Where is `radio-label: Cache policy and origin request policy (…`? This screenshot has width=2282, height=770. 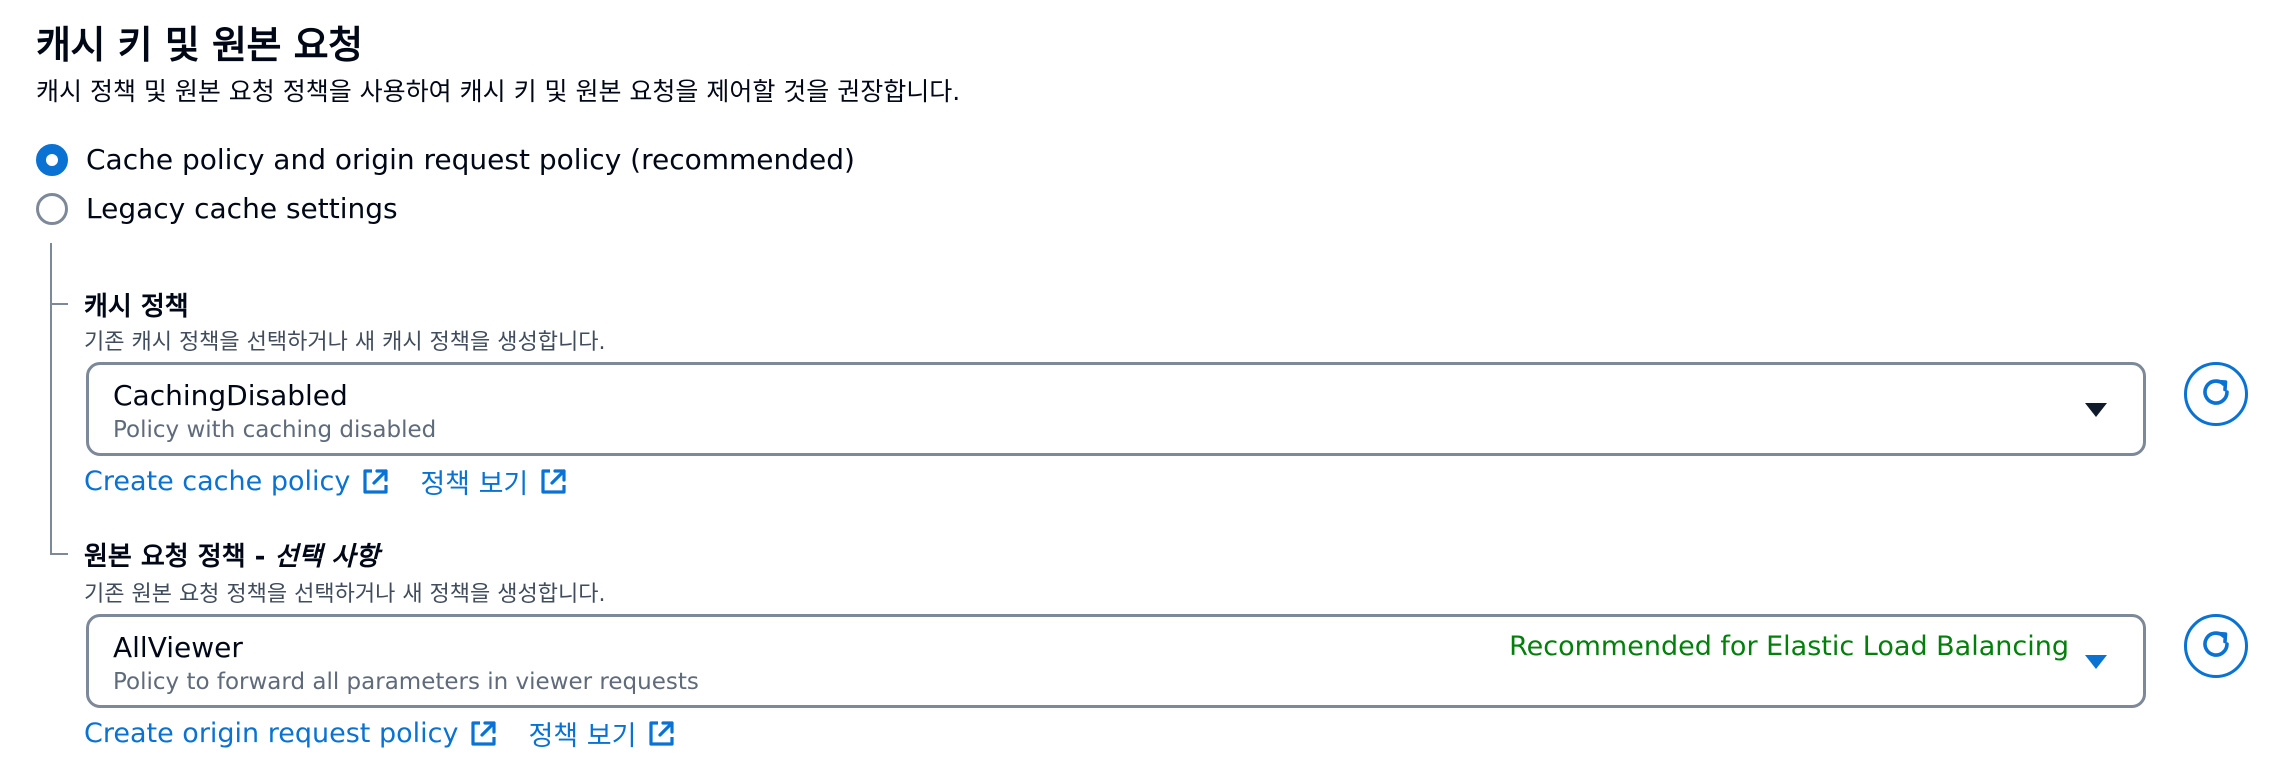 radio-label: Cache policy and origin request policy (… is located at coordinates (470, 159).